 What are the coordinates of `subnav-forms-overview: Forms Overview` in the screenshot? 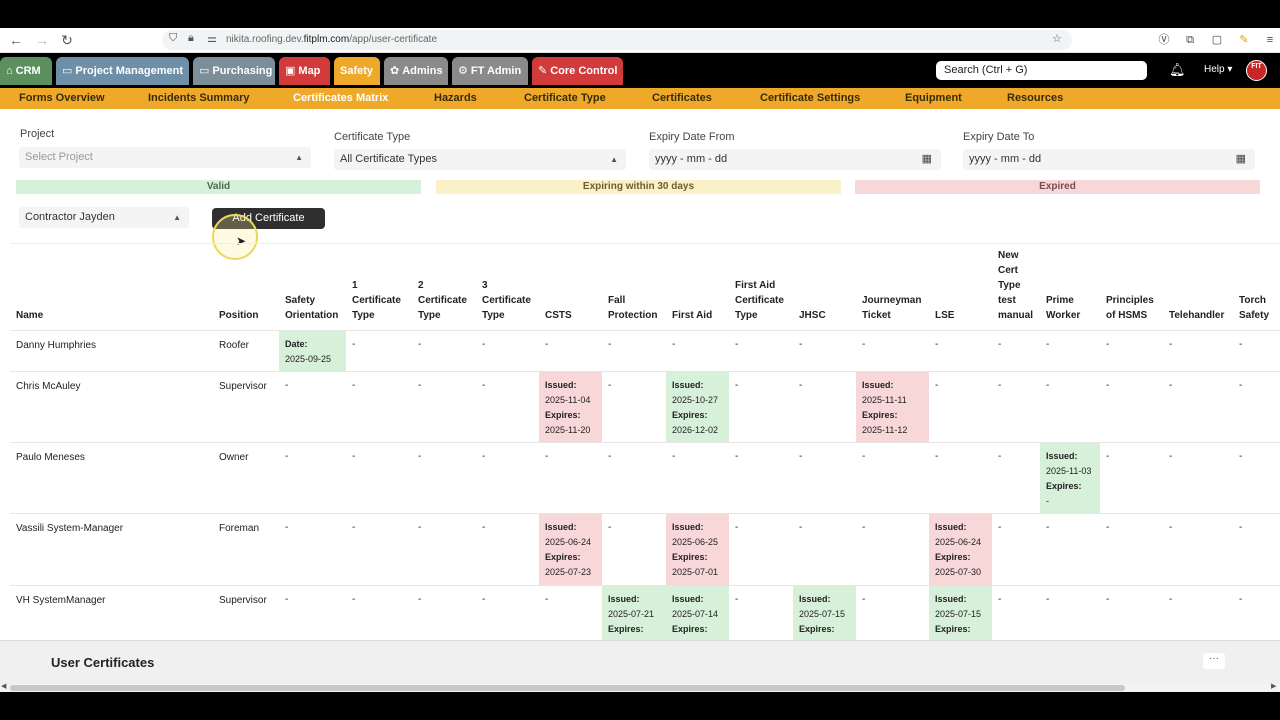 It's located at (62, 98).